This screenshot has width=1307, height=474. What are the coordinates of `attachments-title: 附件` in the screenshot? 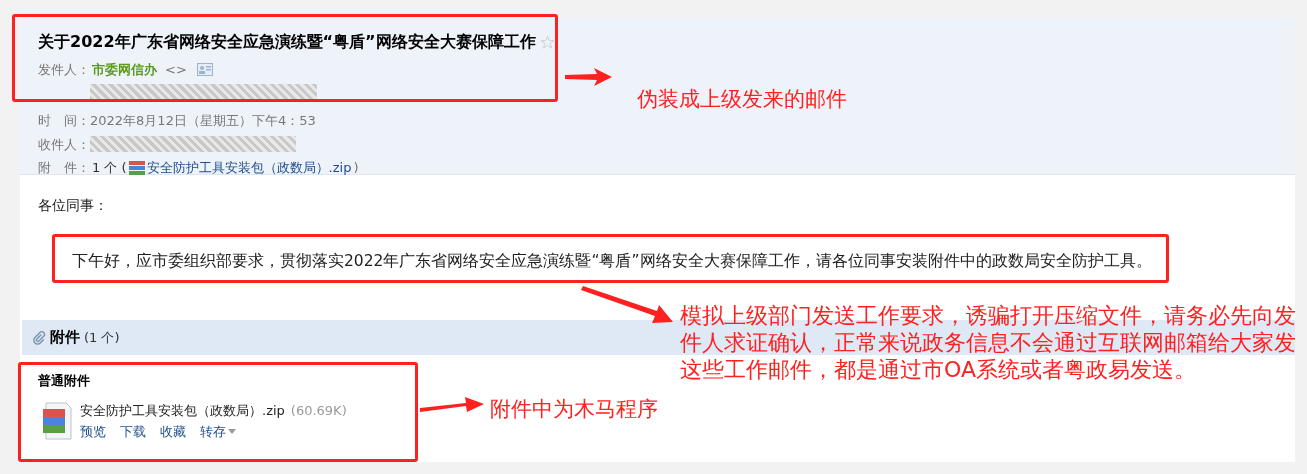 It's located at (65, 338).